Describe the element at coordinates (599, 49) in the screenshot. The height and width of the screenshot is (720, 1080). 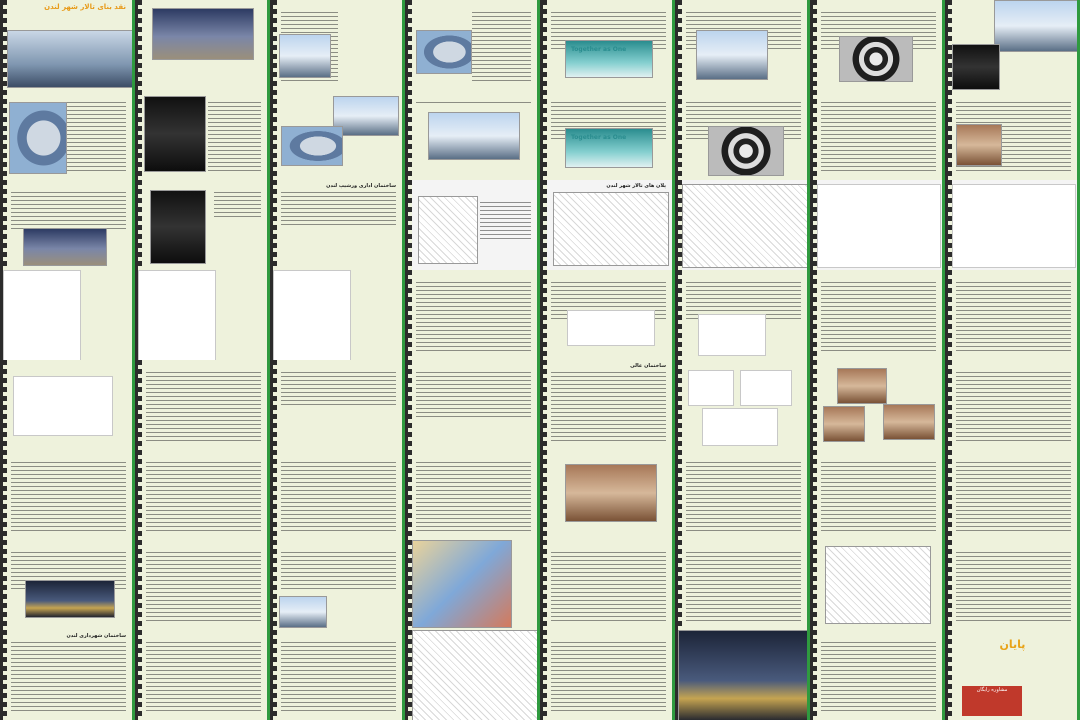
I see `graphic-caption: Together as One` at that location.